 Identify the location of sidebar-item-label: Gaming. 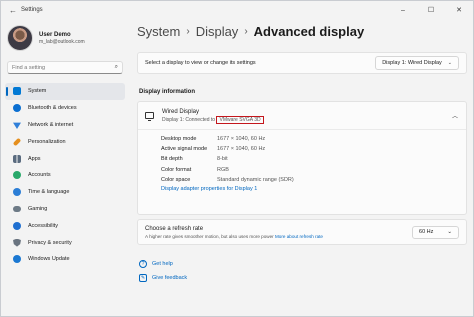
(38, 208).